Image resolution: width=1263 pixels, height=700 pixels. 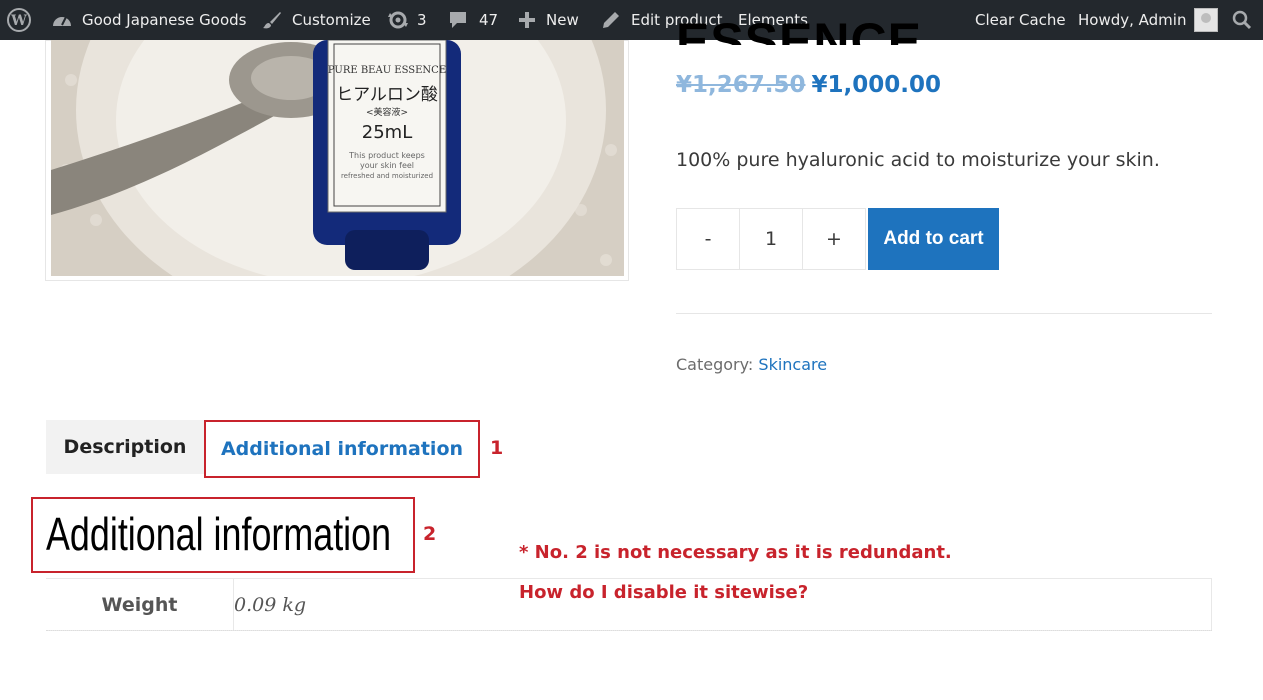 What do you see at coordinates (631, 20) in the screenshot?
I see `admin-bar: W Good Japanese Goods Customize 3 47 New` at bounding box center [631, 20].